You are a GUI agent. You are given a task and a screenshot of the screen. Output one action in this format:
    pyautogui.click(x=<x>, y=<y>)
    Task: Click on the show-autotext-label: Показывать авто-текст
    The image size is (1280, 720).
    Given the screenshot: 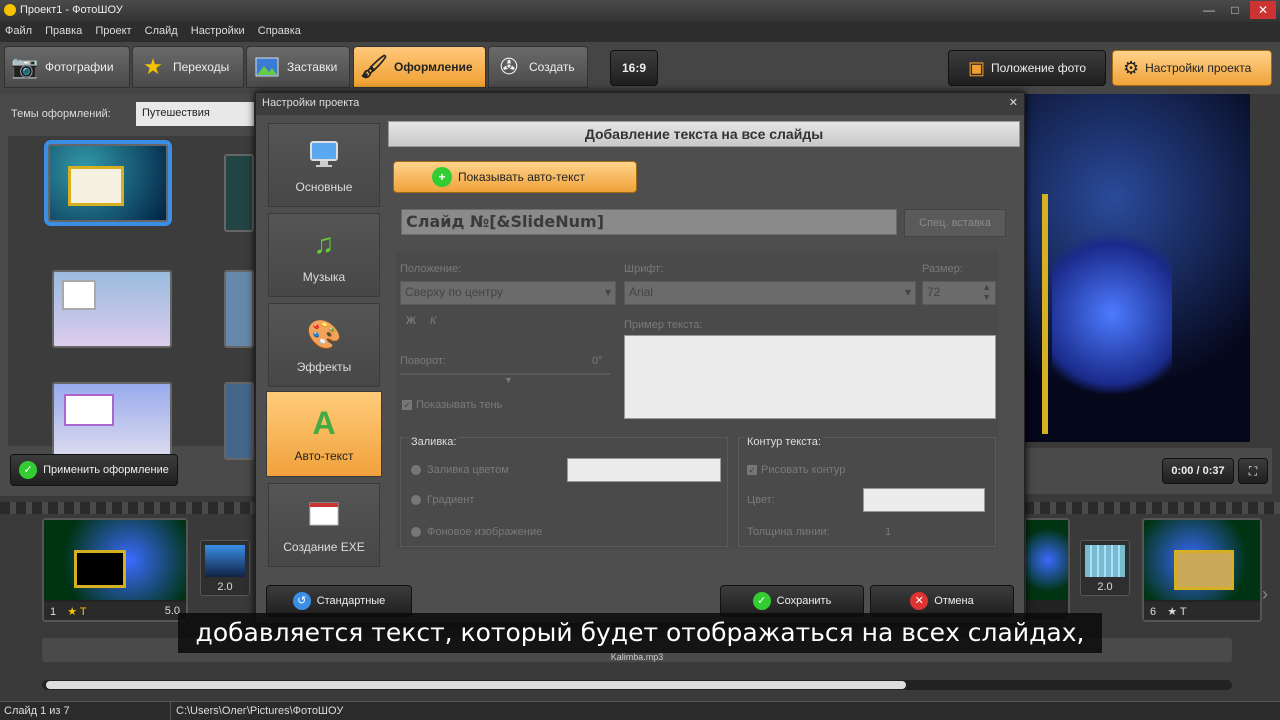 What is the action you would take?
    pyautogui.click(x=521, y=177)
    